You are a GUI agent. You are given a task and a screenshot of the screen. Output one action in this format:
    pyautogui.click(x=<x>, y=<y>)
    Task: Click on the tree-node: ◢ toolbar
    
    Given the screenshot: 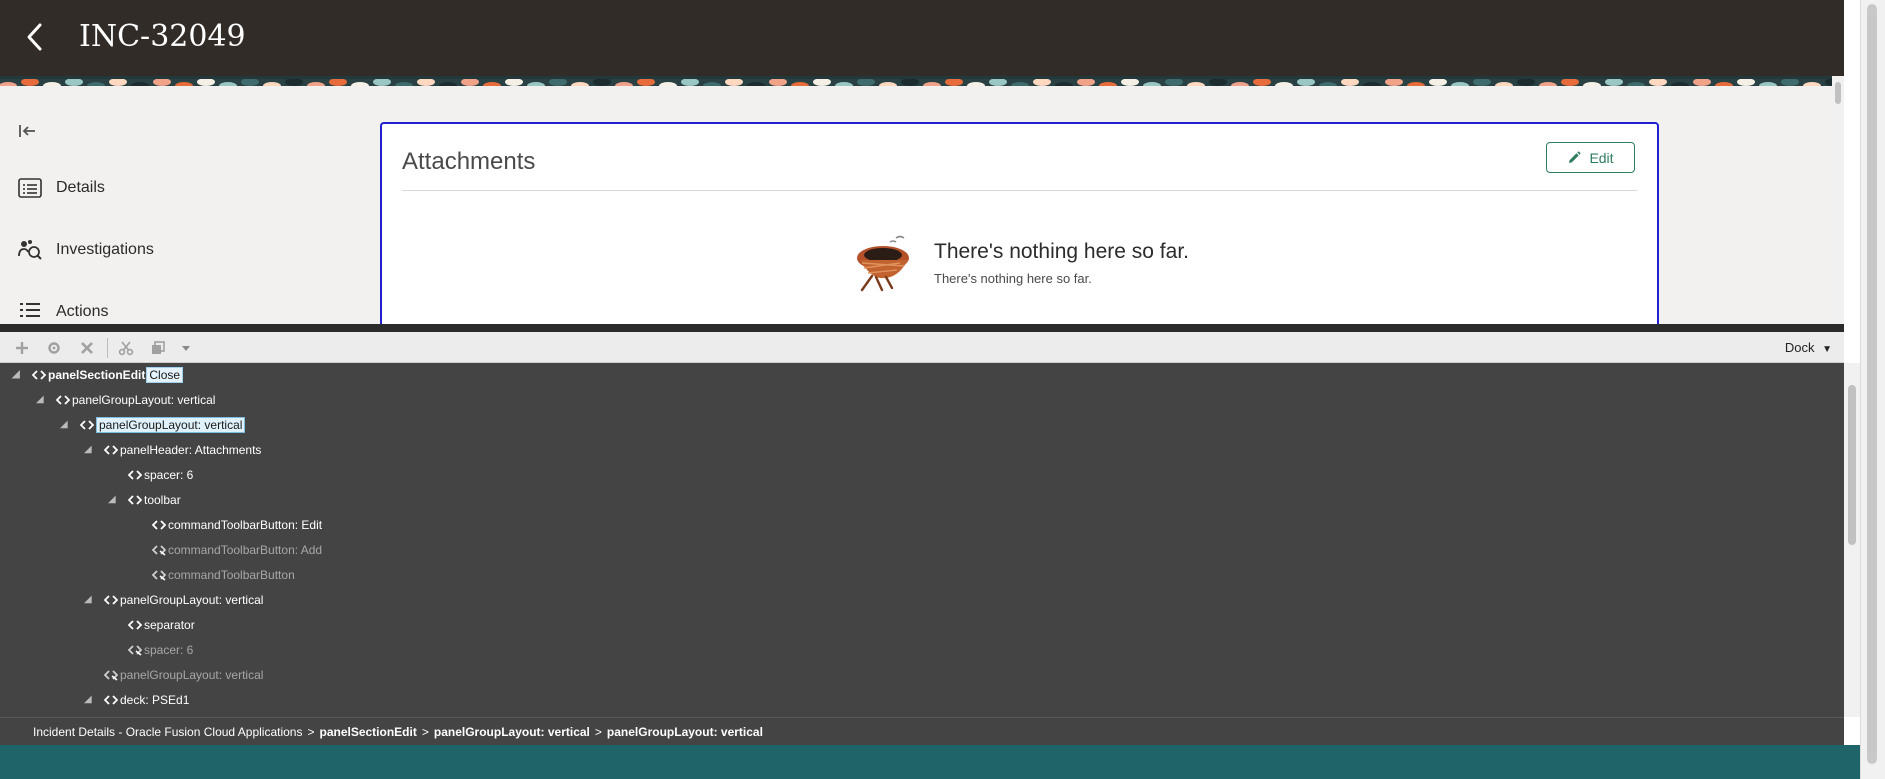 What is the action you would take?
    pyautogui.click(x=144, y=500)
    